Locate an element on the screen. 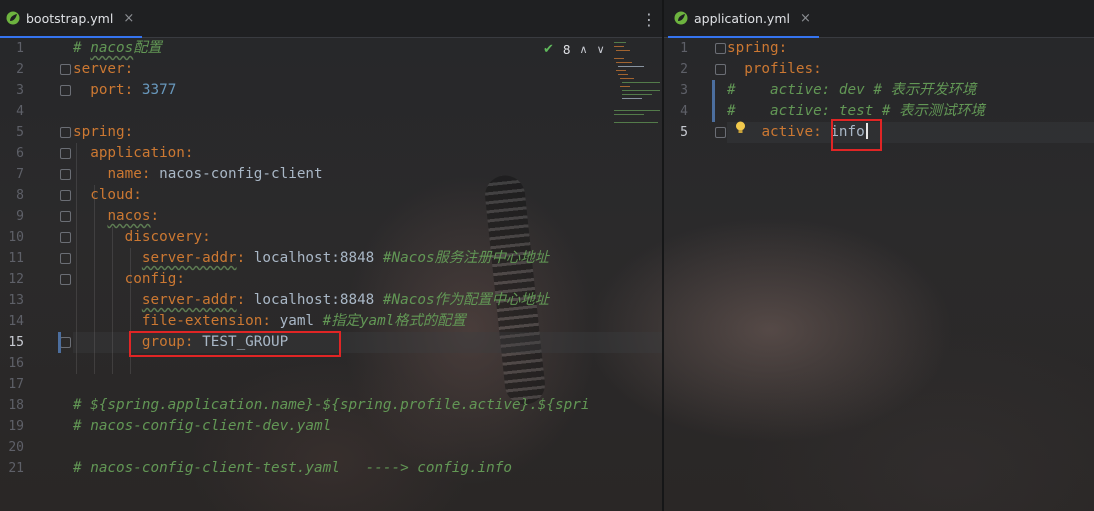 The height and width of the screenshot is (511, 1094). line-number: 7 is located at coordinates (20, 174).